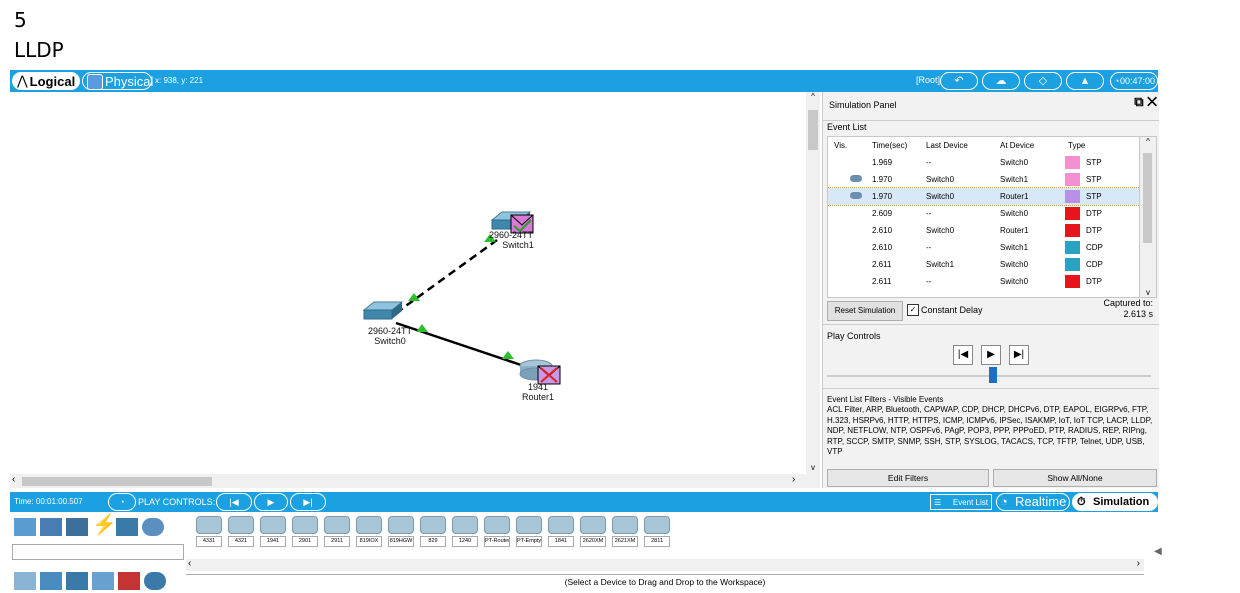 This screenshot has height=593, width=1240. I want to click on routers-icon, so click(25, 581).